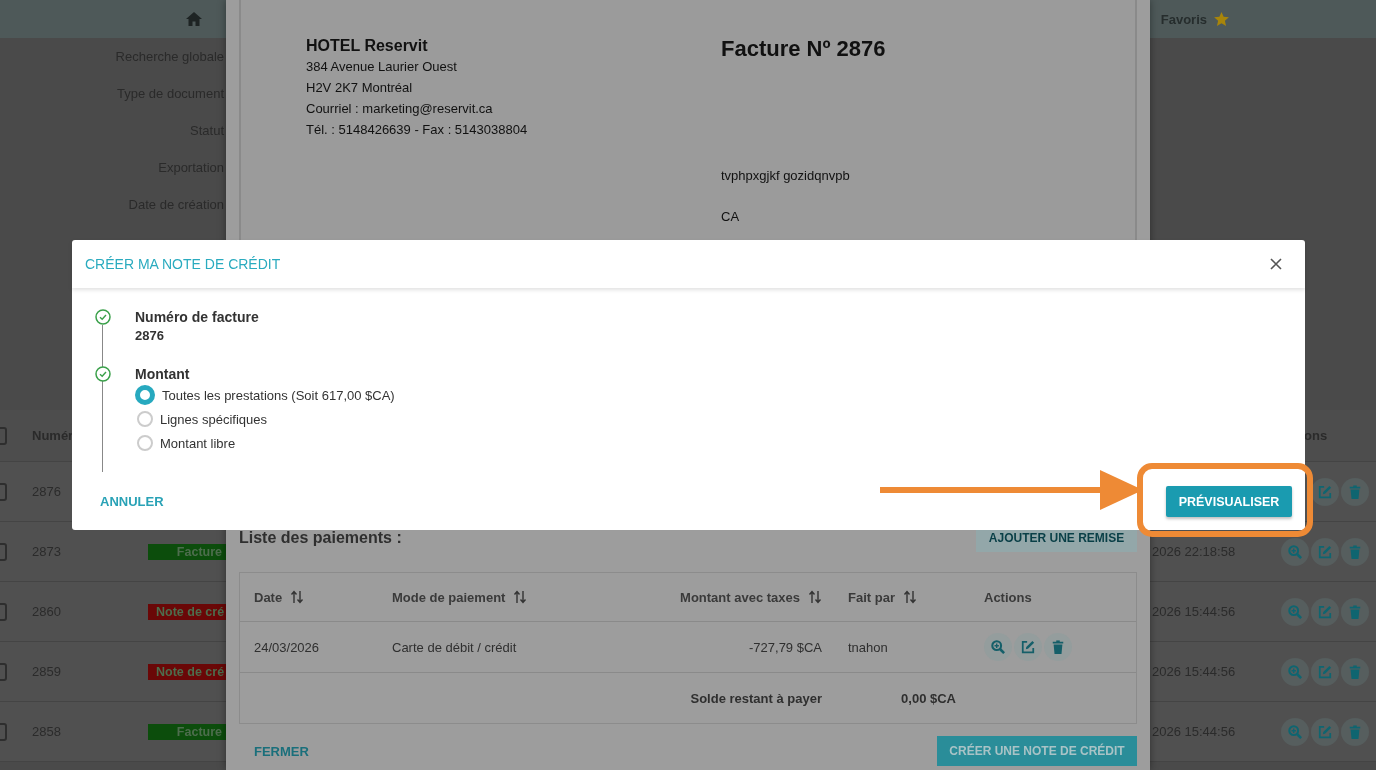 Image resolution: width=1376 pixels, height=770 pixels. I want to click on table-cell: 24/03/2026, so click(287, 647).